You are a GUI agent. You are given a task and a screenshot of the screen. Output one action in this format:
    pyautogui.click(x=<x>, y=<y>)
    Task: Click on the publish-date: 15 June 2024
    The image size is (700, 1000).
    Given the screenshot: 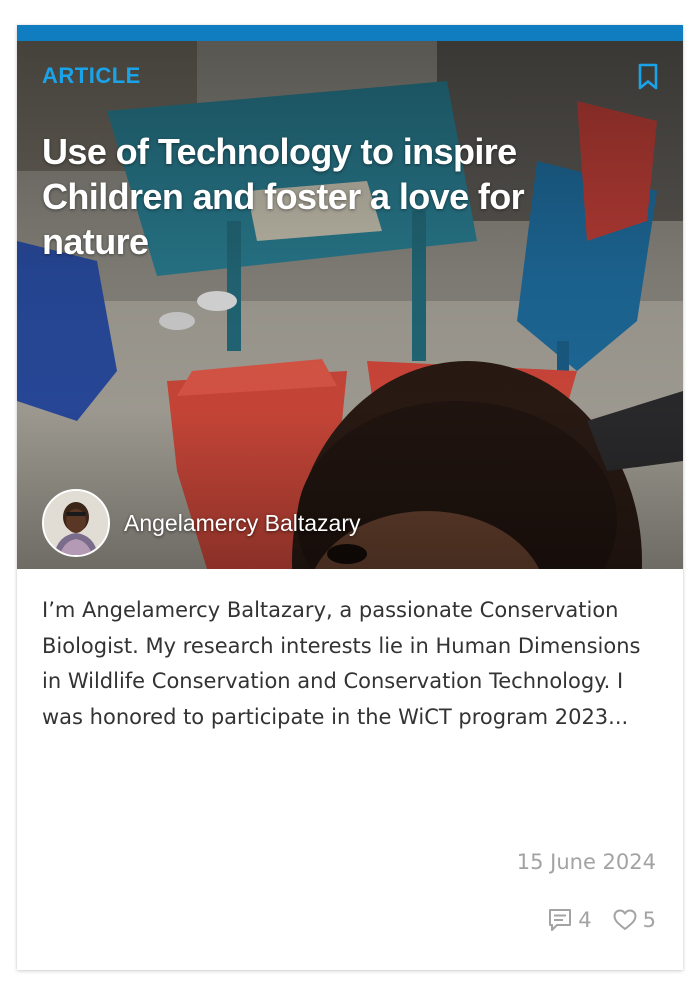 What is the action you would take?
    pyautogui.click(x=586, y=862)
    